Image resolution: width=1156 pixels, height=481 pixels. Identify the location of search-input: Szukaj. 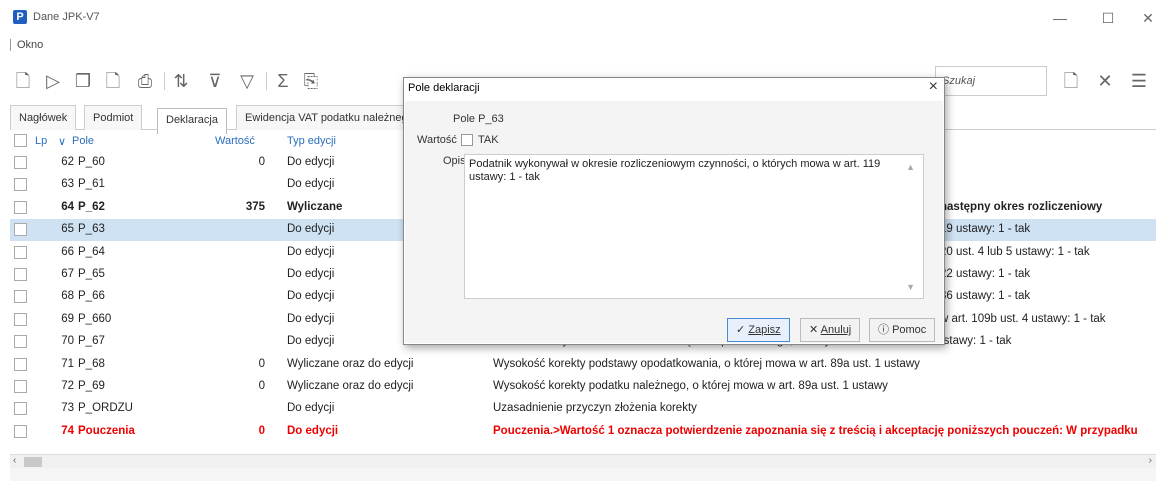
(991, 81).